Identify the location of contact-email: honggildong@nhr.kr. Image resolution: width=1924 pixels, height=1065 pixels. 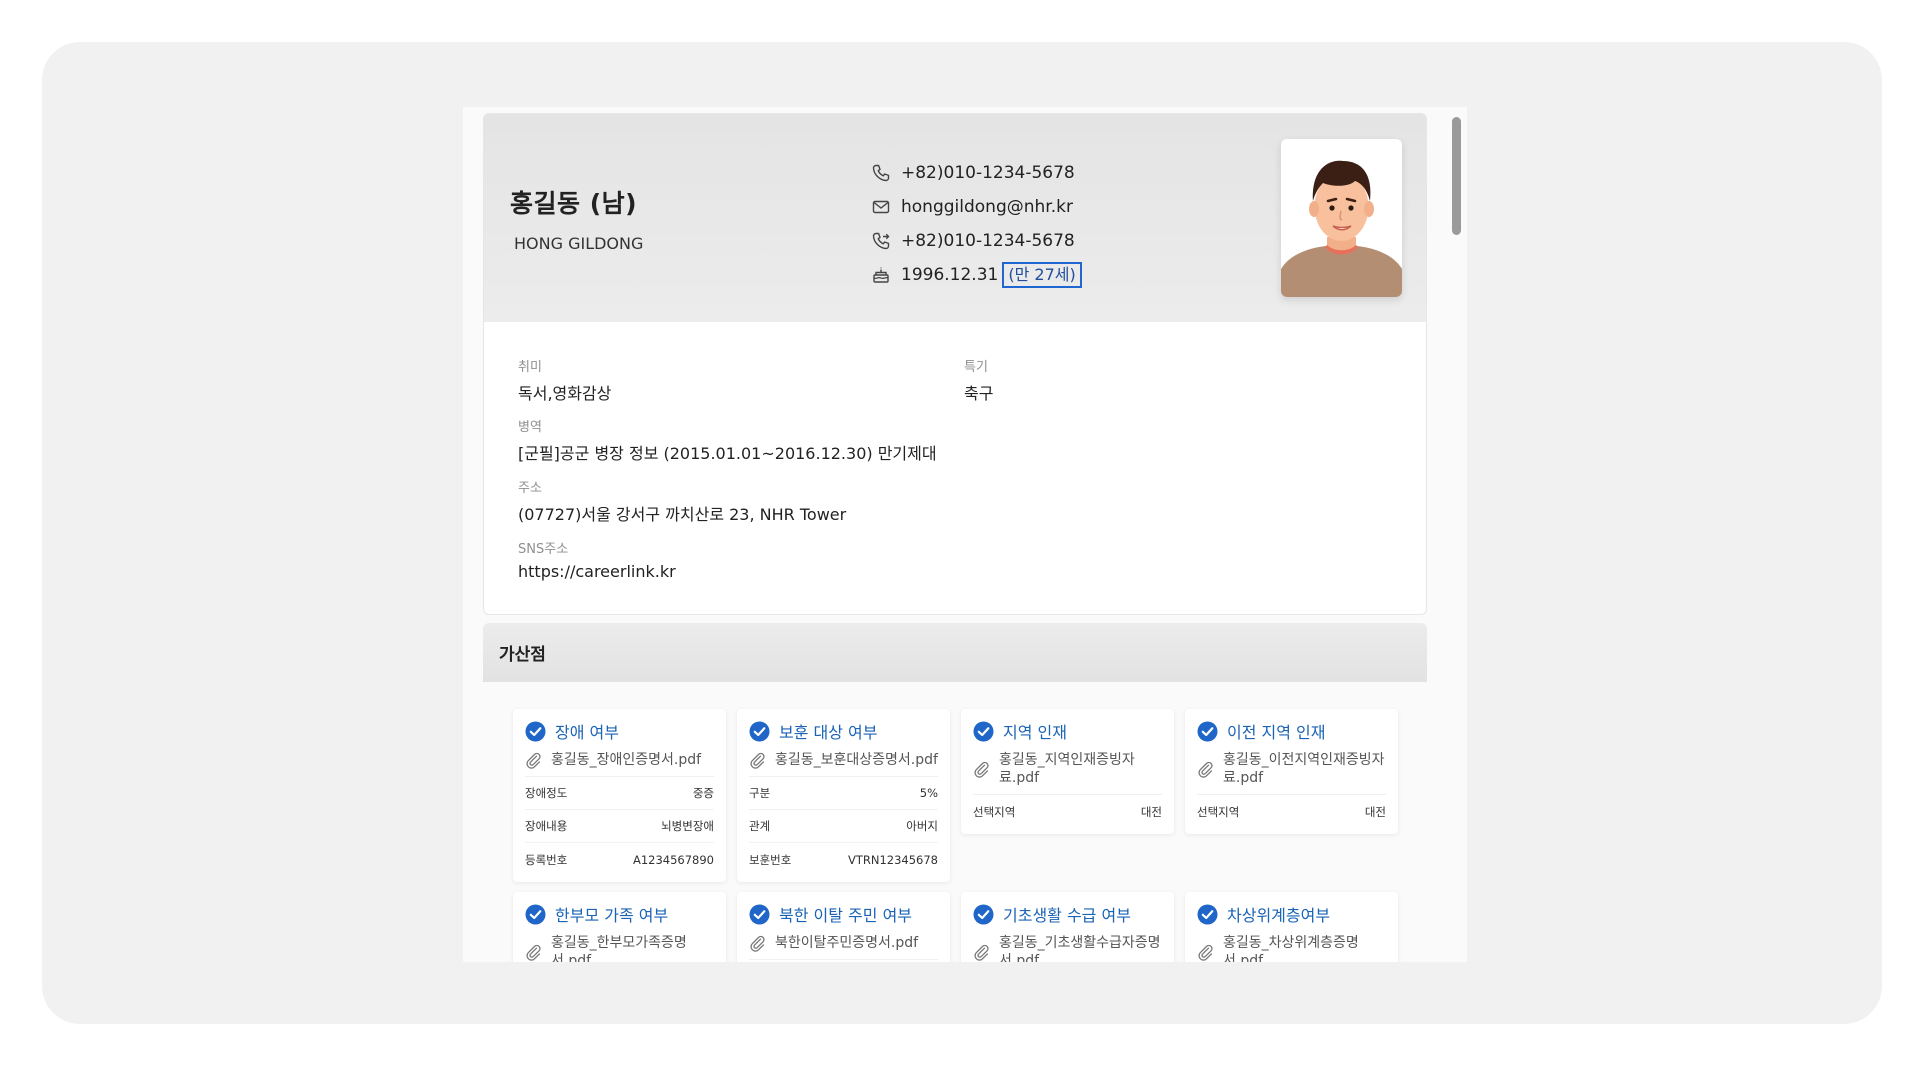
(976, 207).